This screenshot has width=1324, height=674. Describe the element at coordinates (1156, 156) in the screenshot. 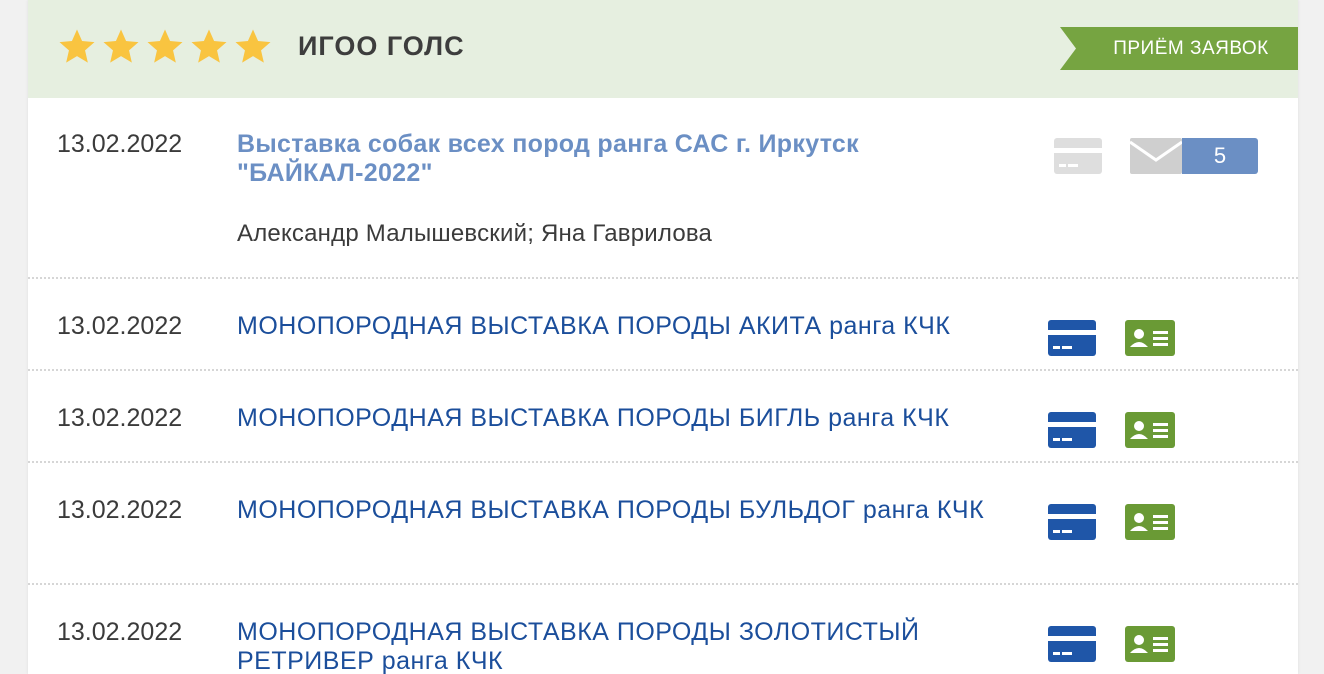

I see `envelope-icon` at that location.